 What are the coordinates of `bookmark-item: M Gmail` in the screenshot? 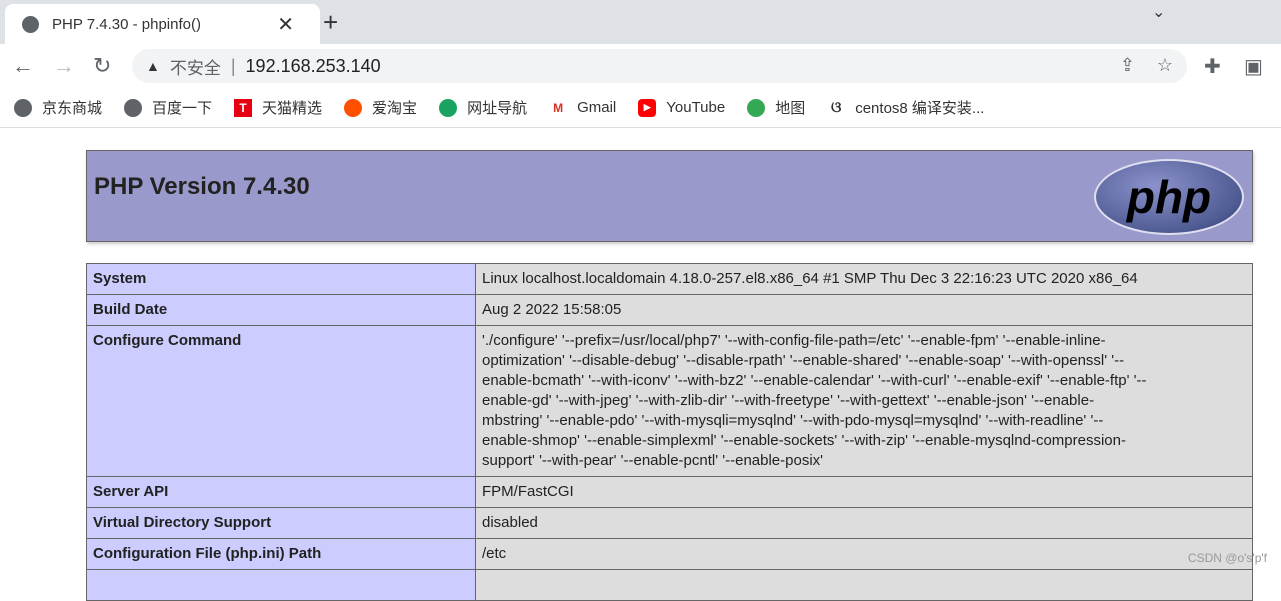 It's located at (582, 108).